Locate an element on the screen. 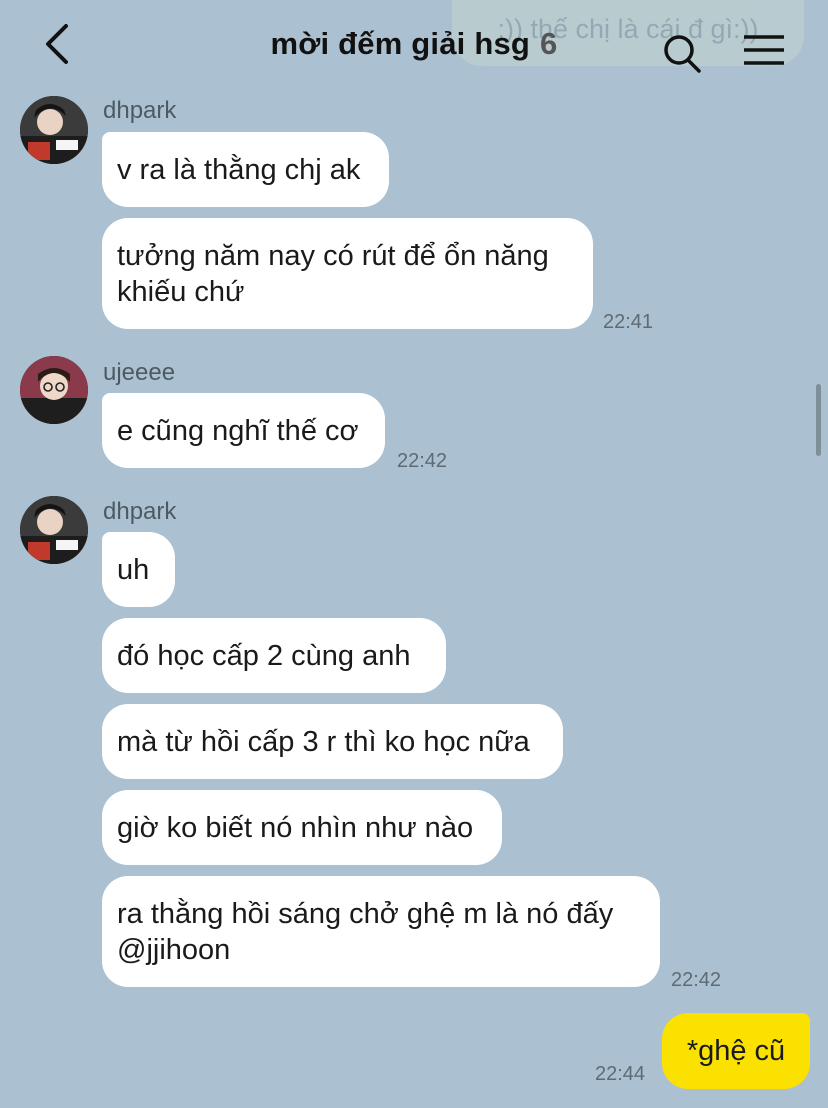 The height and width of the screenshot is (1108, 828). message-bubble: v ra là thằng chj ak is located at coordinates (245, 169).